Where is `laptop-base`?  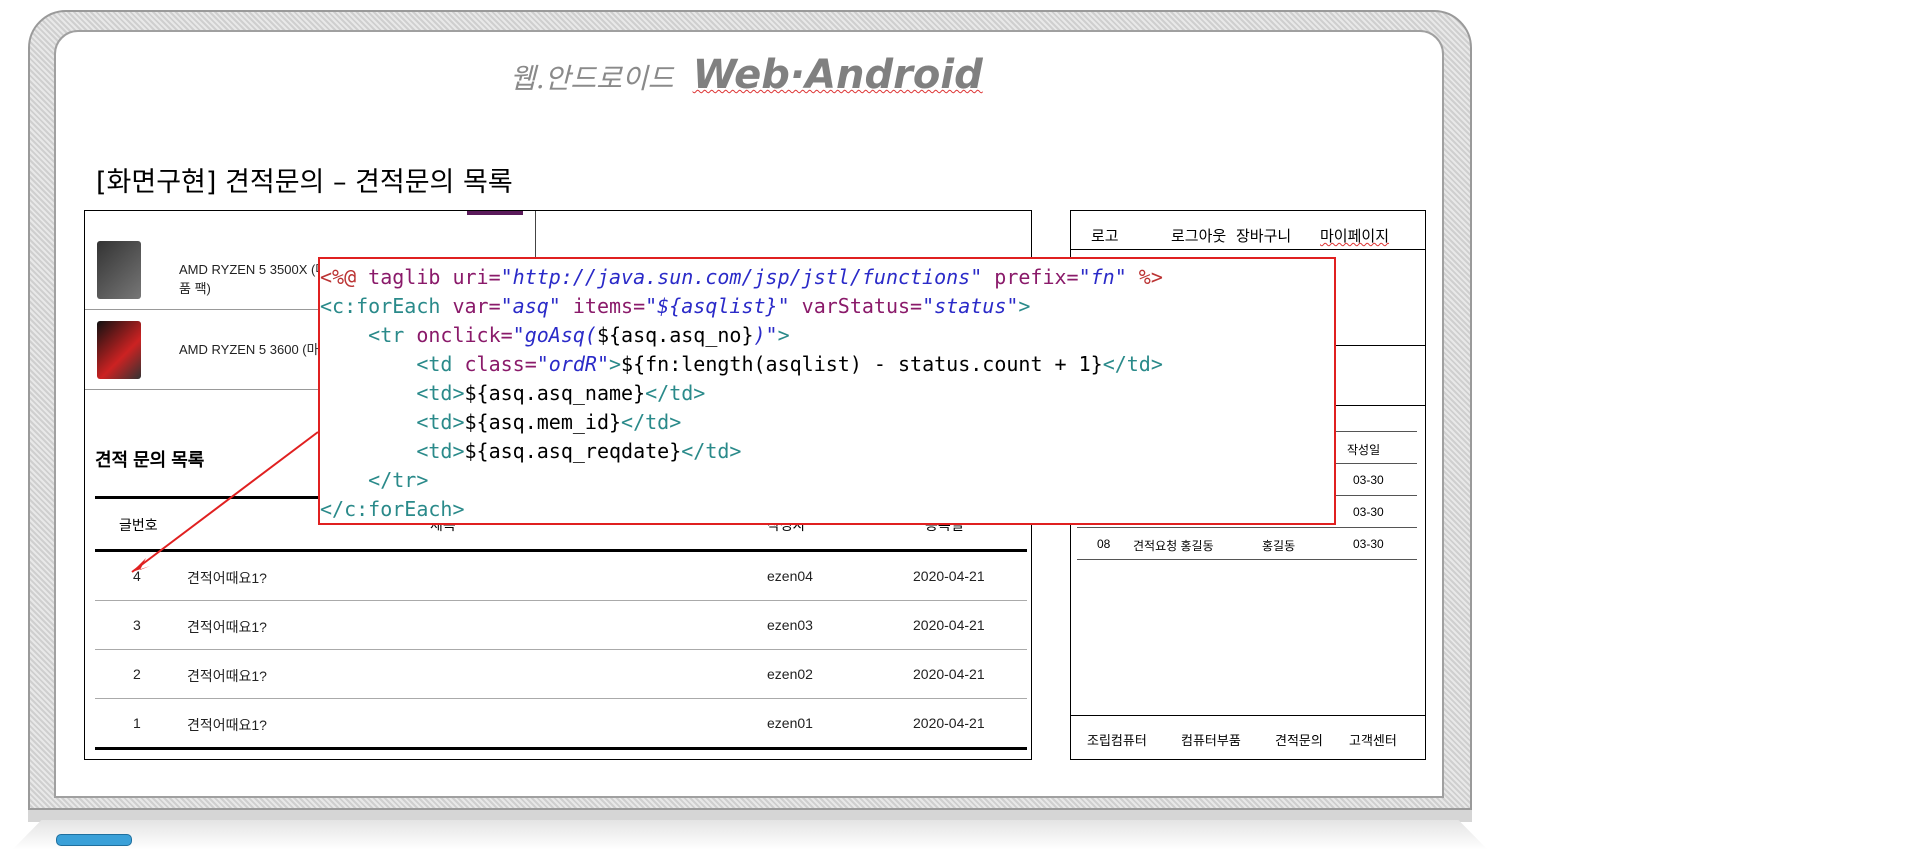 laptop-base is located at coordinates (750, 815).